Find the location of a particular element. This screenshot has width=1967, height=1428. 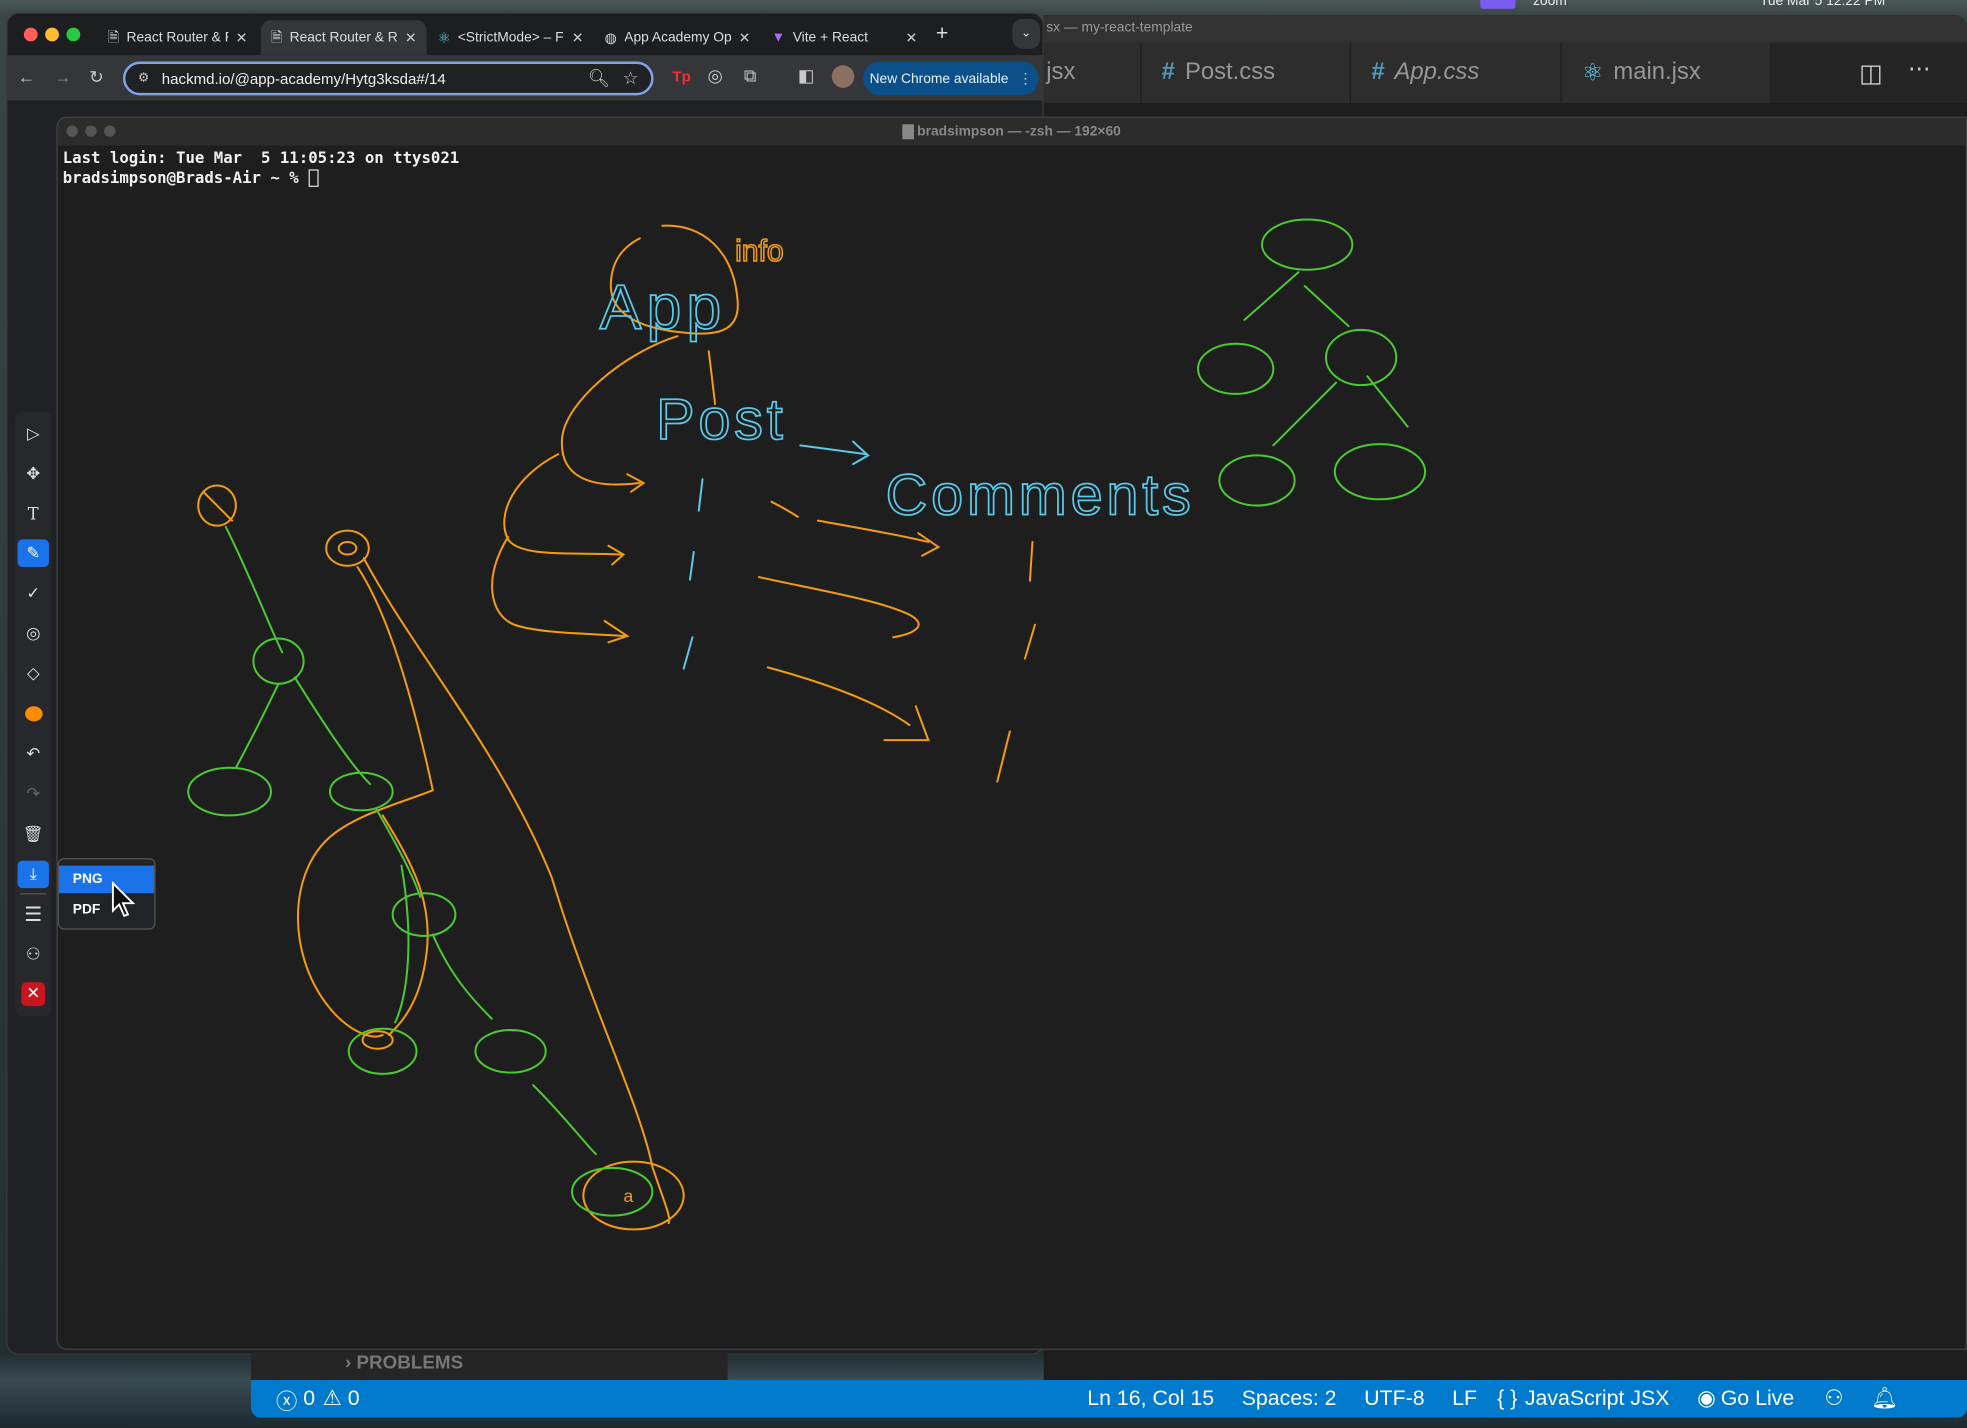

node-label: a is located at coordinates (628, 1196).